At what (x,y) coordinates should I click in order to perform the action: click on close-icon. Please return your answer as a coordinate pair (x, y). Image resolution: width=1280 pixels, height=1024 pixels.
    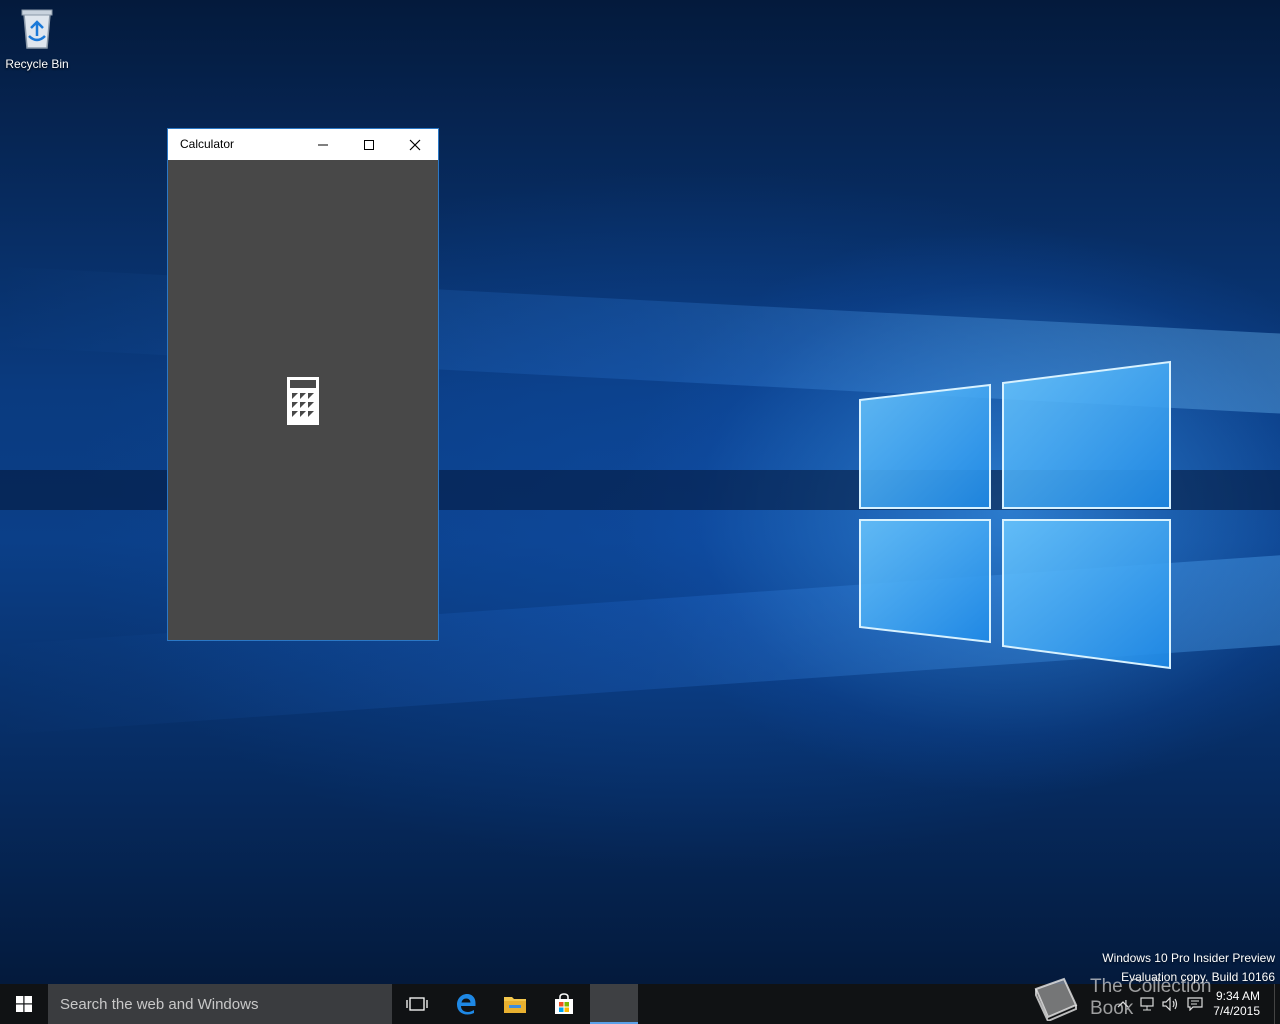
    Looking at the image, I should click on (415, 144).